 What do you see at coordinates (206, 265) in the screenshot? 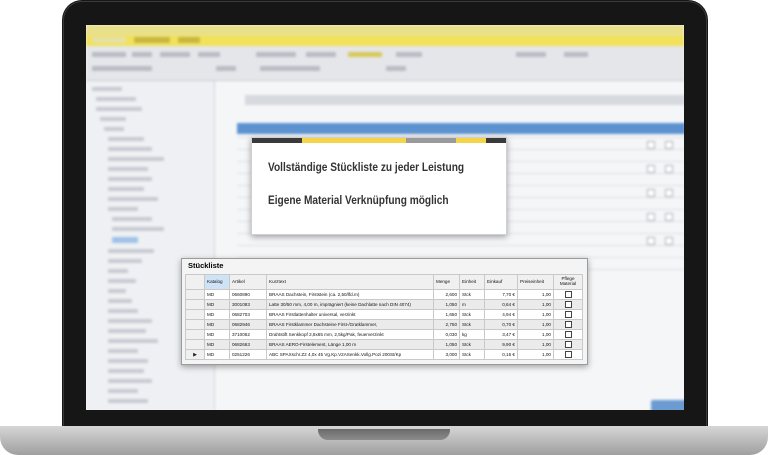
I see `stueckliste-title: Stückliste` at bounding box center [206, 265].